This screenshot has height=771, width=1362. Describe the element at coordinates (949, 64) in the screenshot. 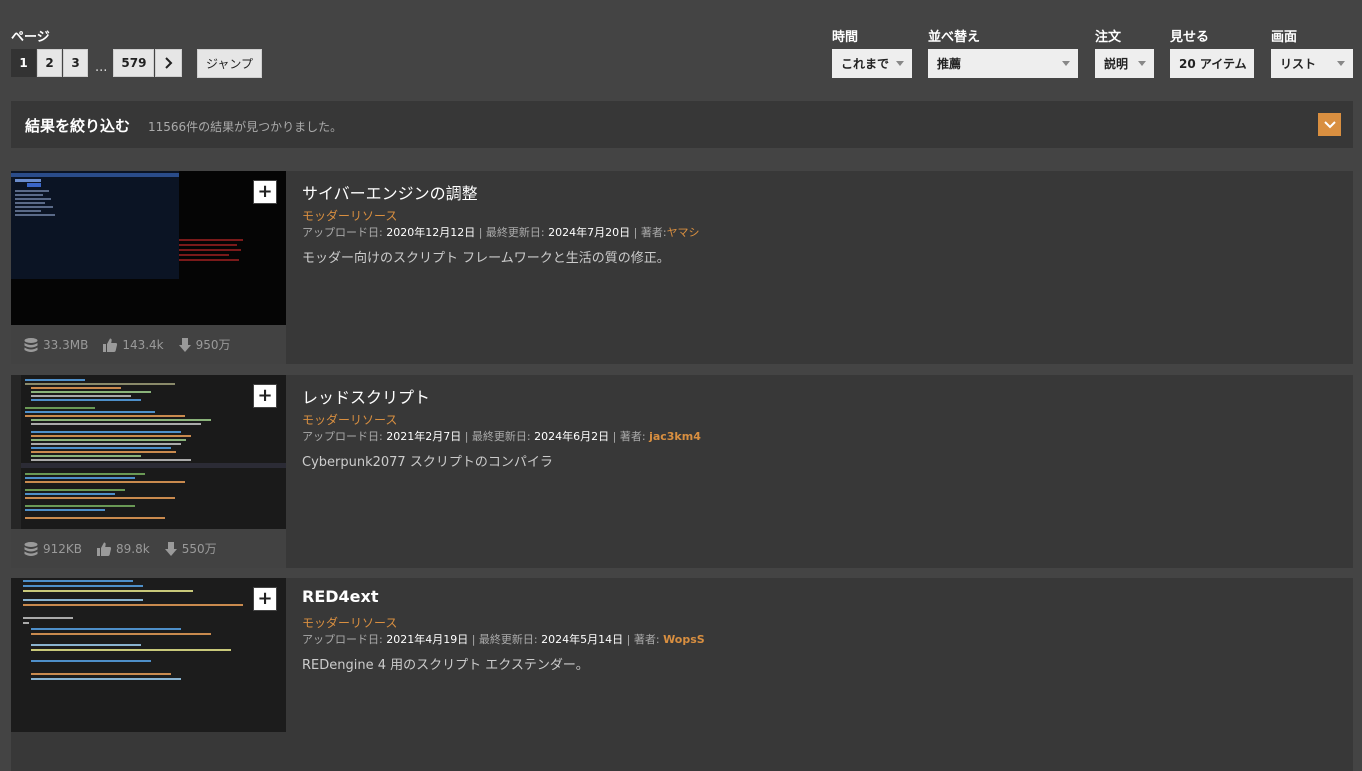

I see `sort-select-value: 推薦` at that location.